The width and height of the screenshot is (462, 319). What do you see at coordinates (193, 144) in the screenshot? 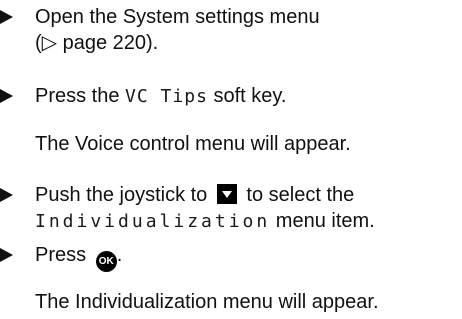
I see `result-text: The Voice control menu will appear.` at bounding box center [193, 144].